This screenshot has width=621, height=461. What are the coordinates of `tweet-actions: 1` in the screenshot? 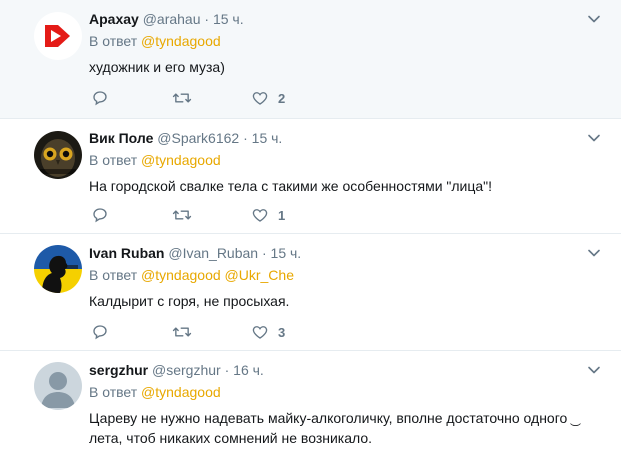 It's located at (219, 216).